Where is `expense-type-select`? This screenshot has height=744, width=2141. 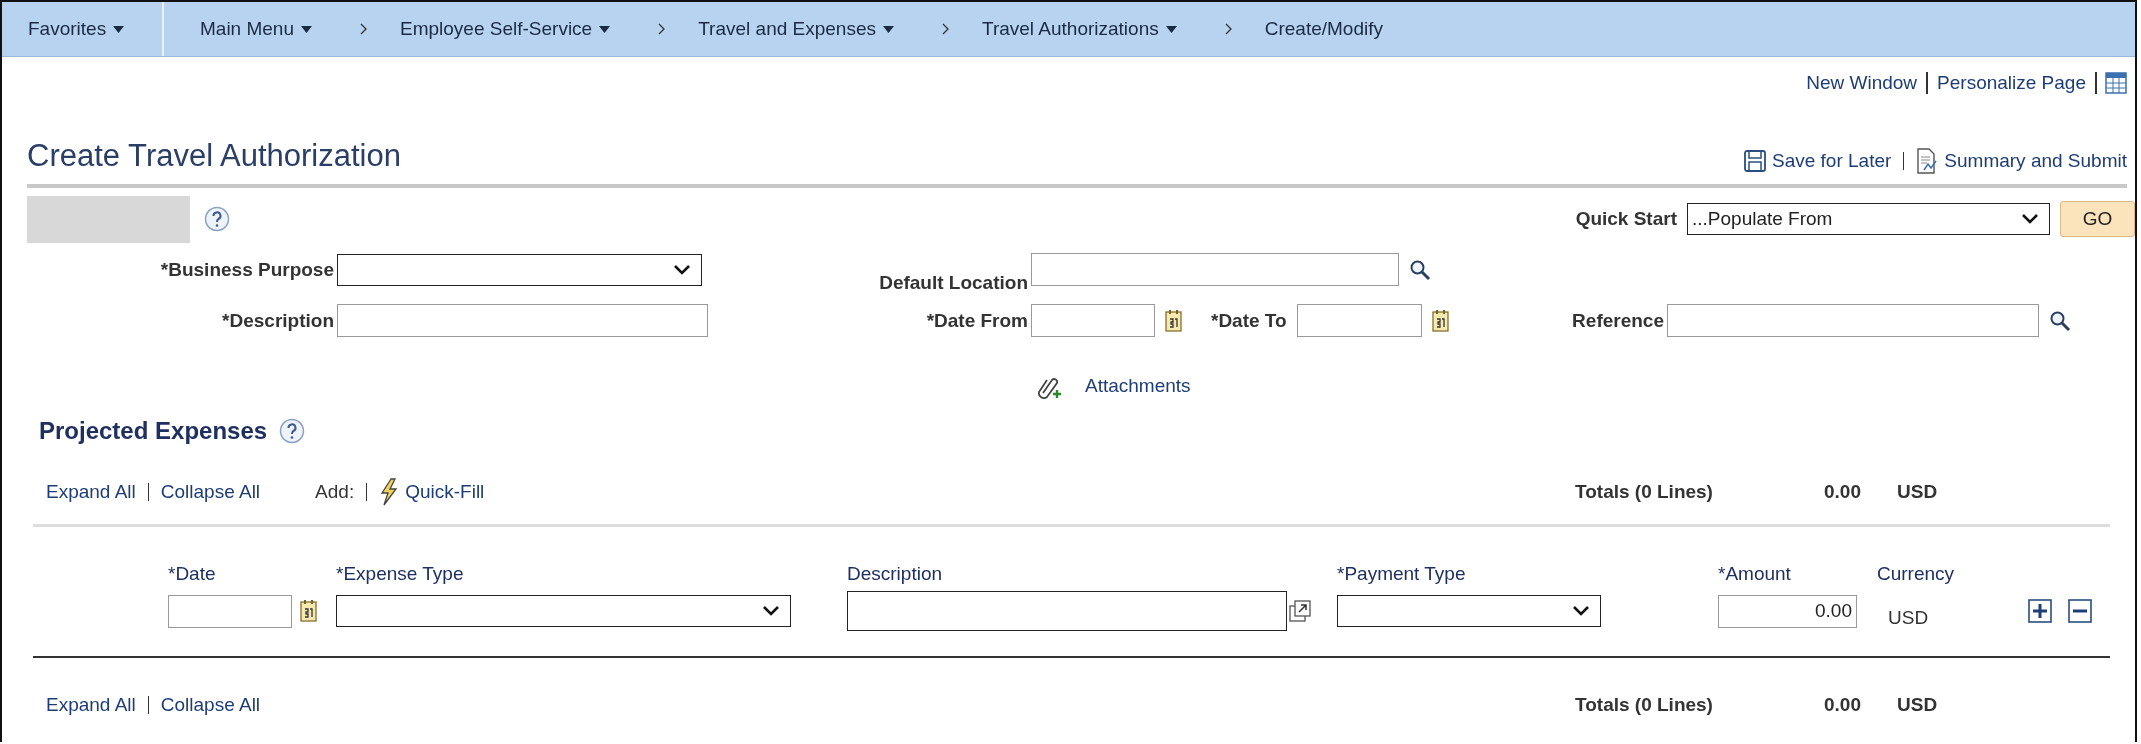
expense-type-select is located at coordinates (563, 611).